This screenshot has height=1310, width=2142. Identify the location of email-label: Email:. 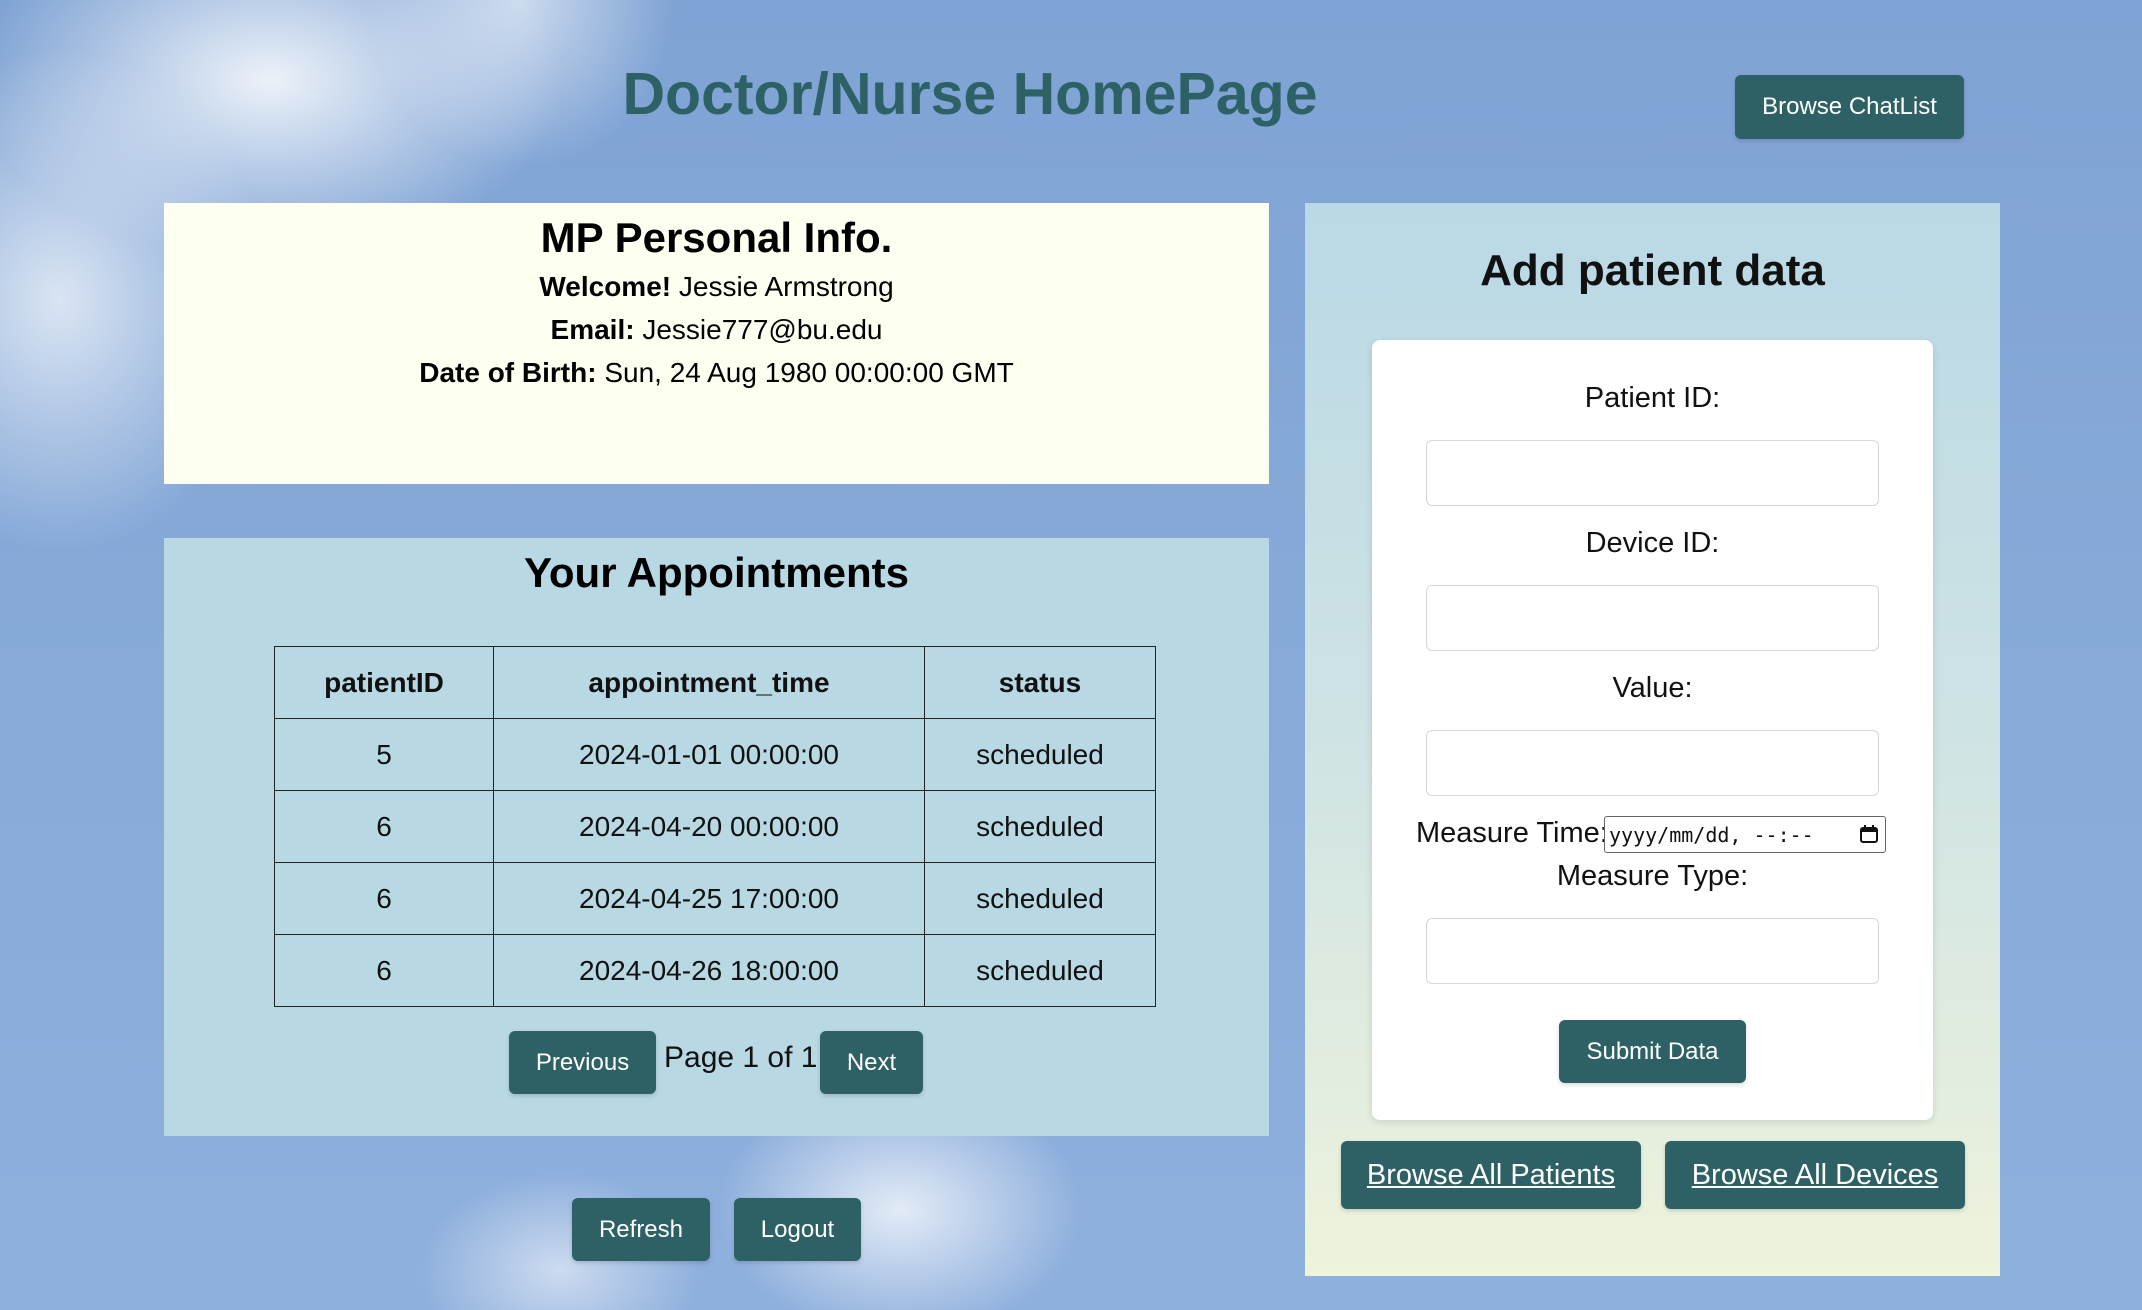
(592, 329).